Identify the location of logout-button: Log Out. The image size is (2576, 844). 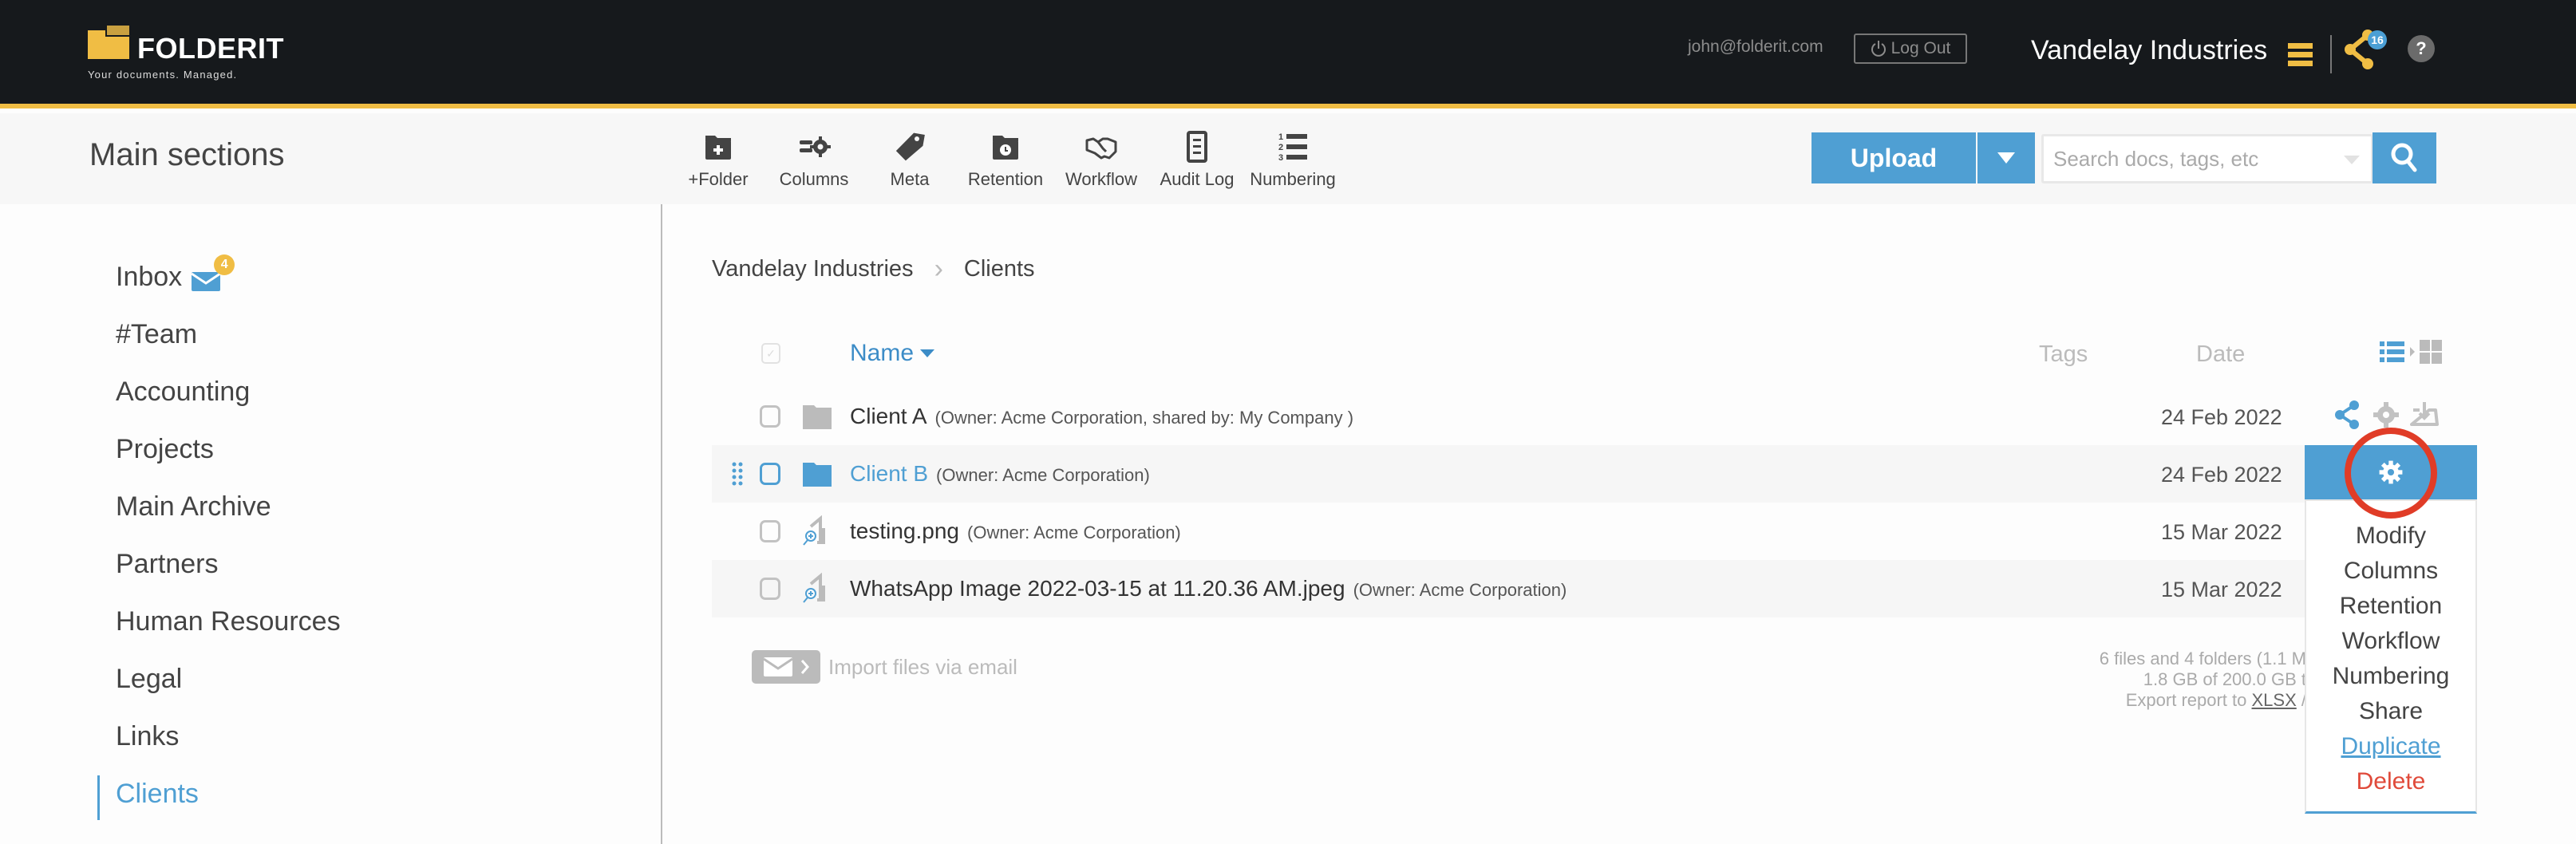
(1910, 49).